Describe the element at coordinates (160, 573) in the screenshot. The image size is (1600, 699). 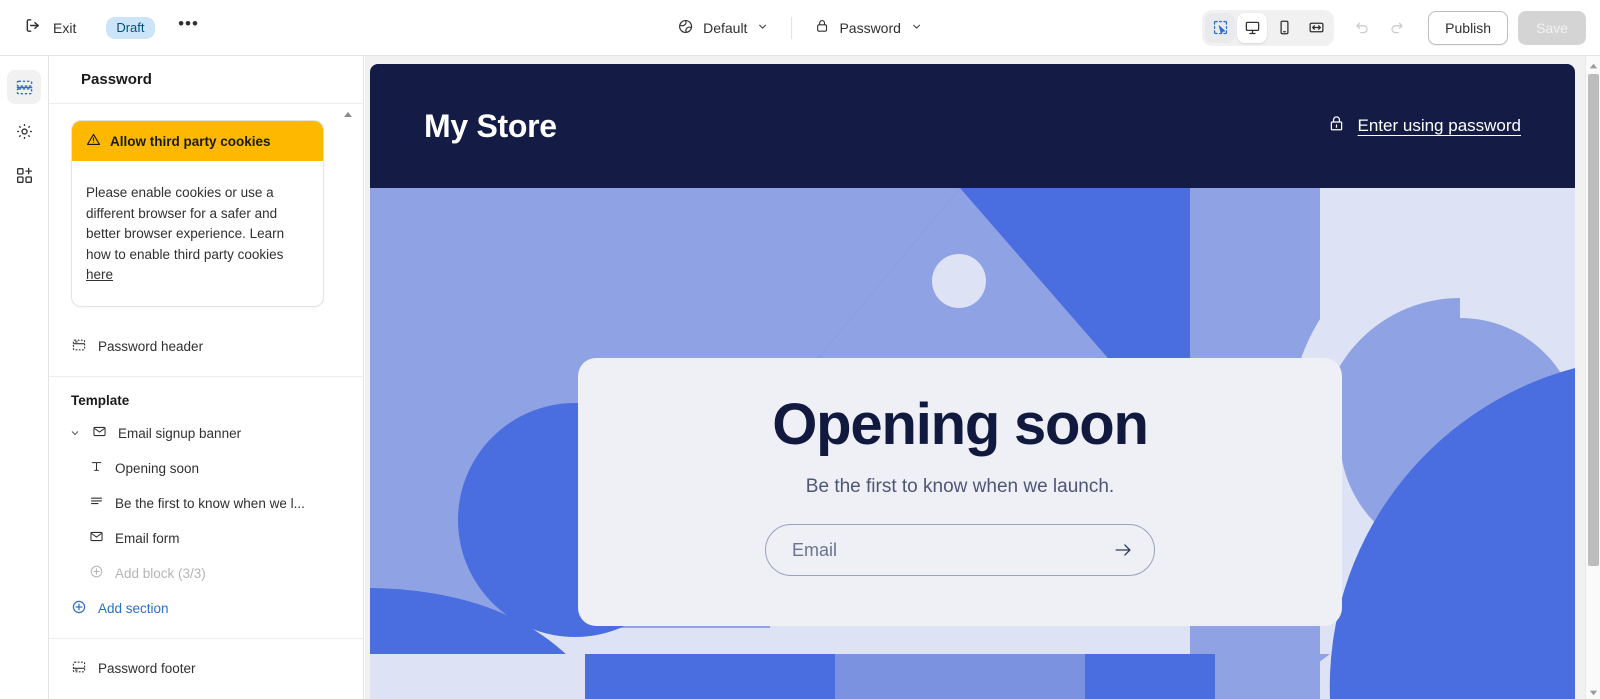
I see `add-block-label: Add block (3/3)` at that location.